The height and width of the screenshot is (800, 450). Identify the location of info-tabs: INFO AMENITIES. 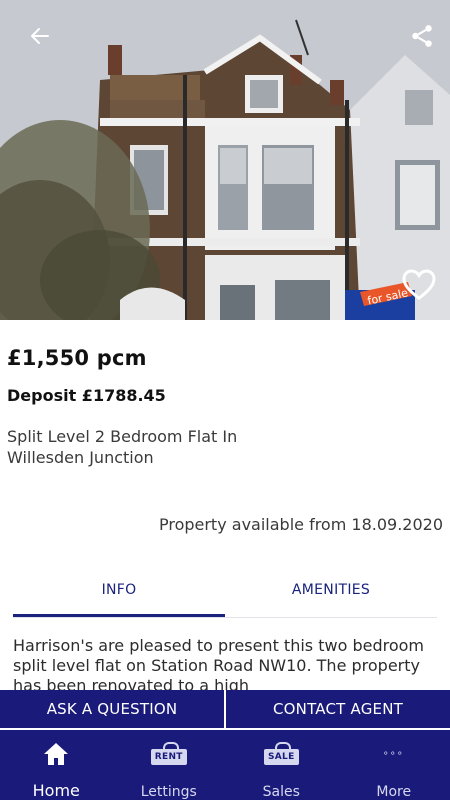
(225, 597).